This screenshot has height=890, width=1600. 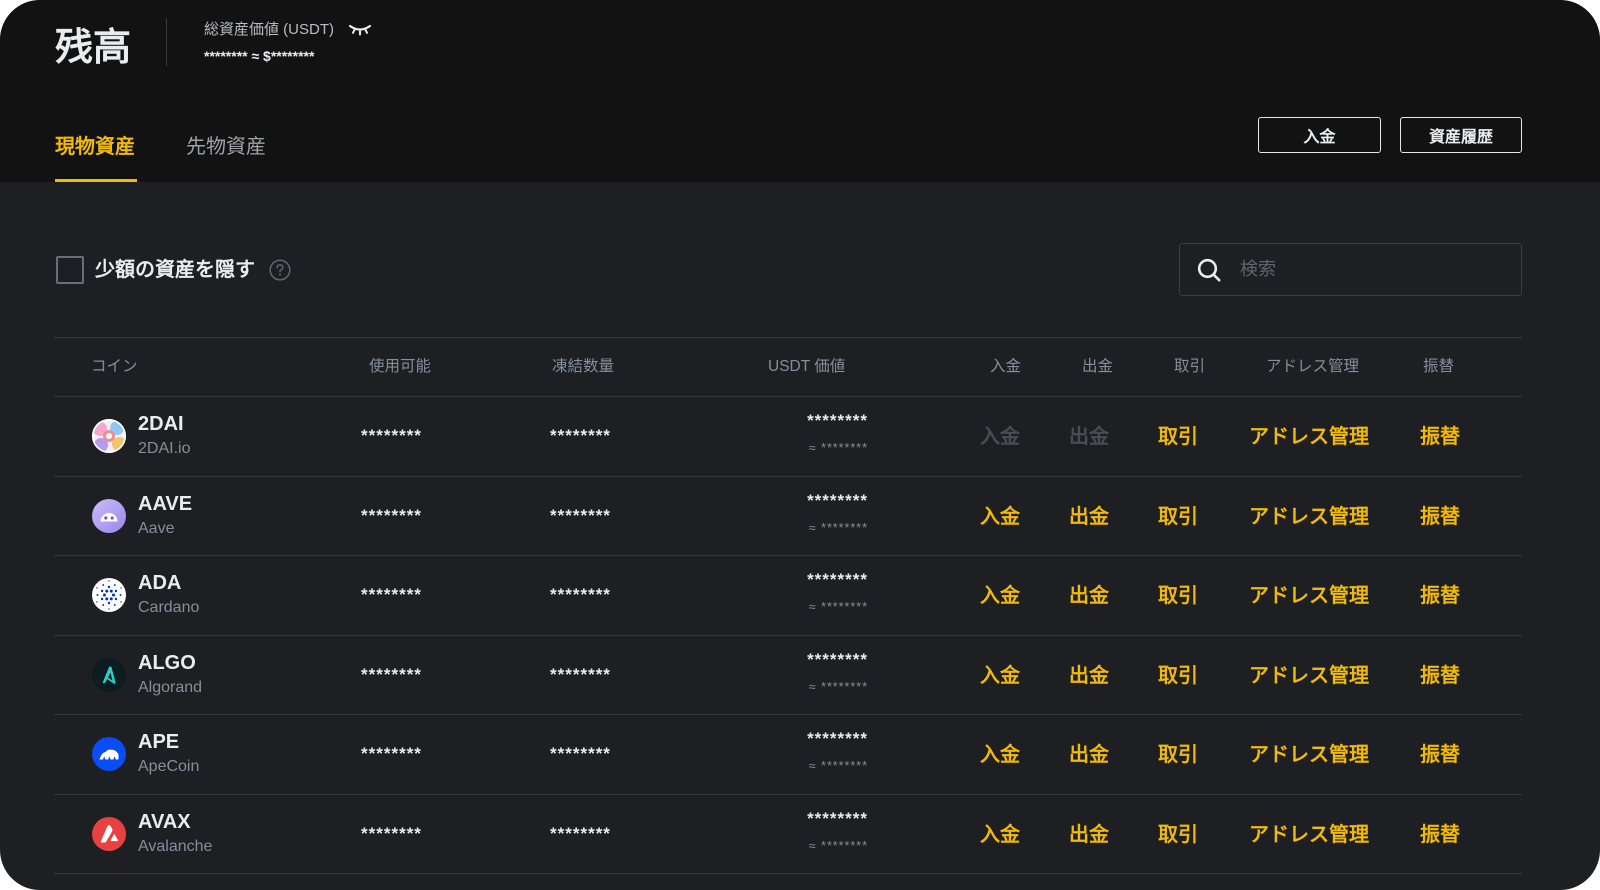 I want to click on column-header-withdraw: 出金, so click(x=1098, y=366).